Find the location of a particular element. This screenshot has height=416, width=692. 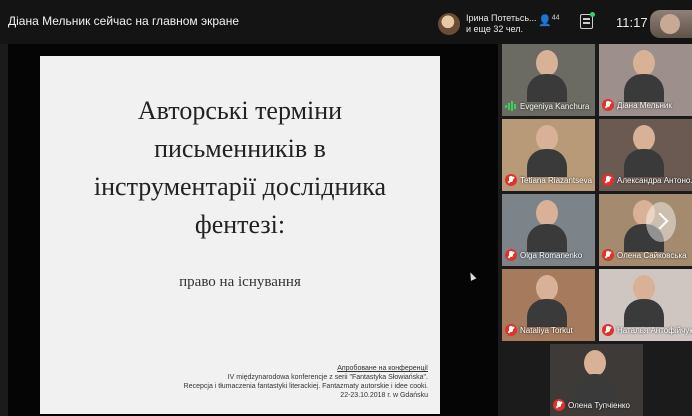

active-speaker-chip: Ірина Потетьсь... и еще 32 чел. is located at coordinates (487, 24).